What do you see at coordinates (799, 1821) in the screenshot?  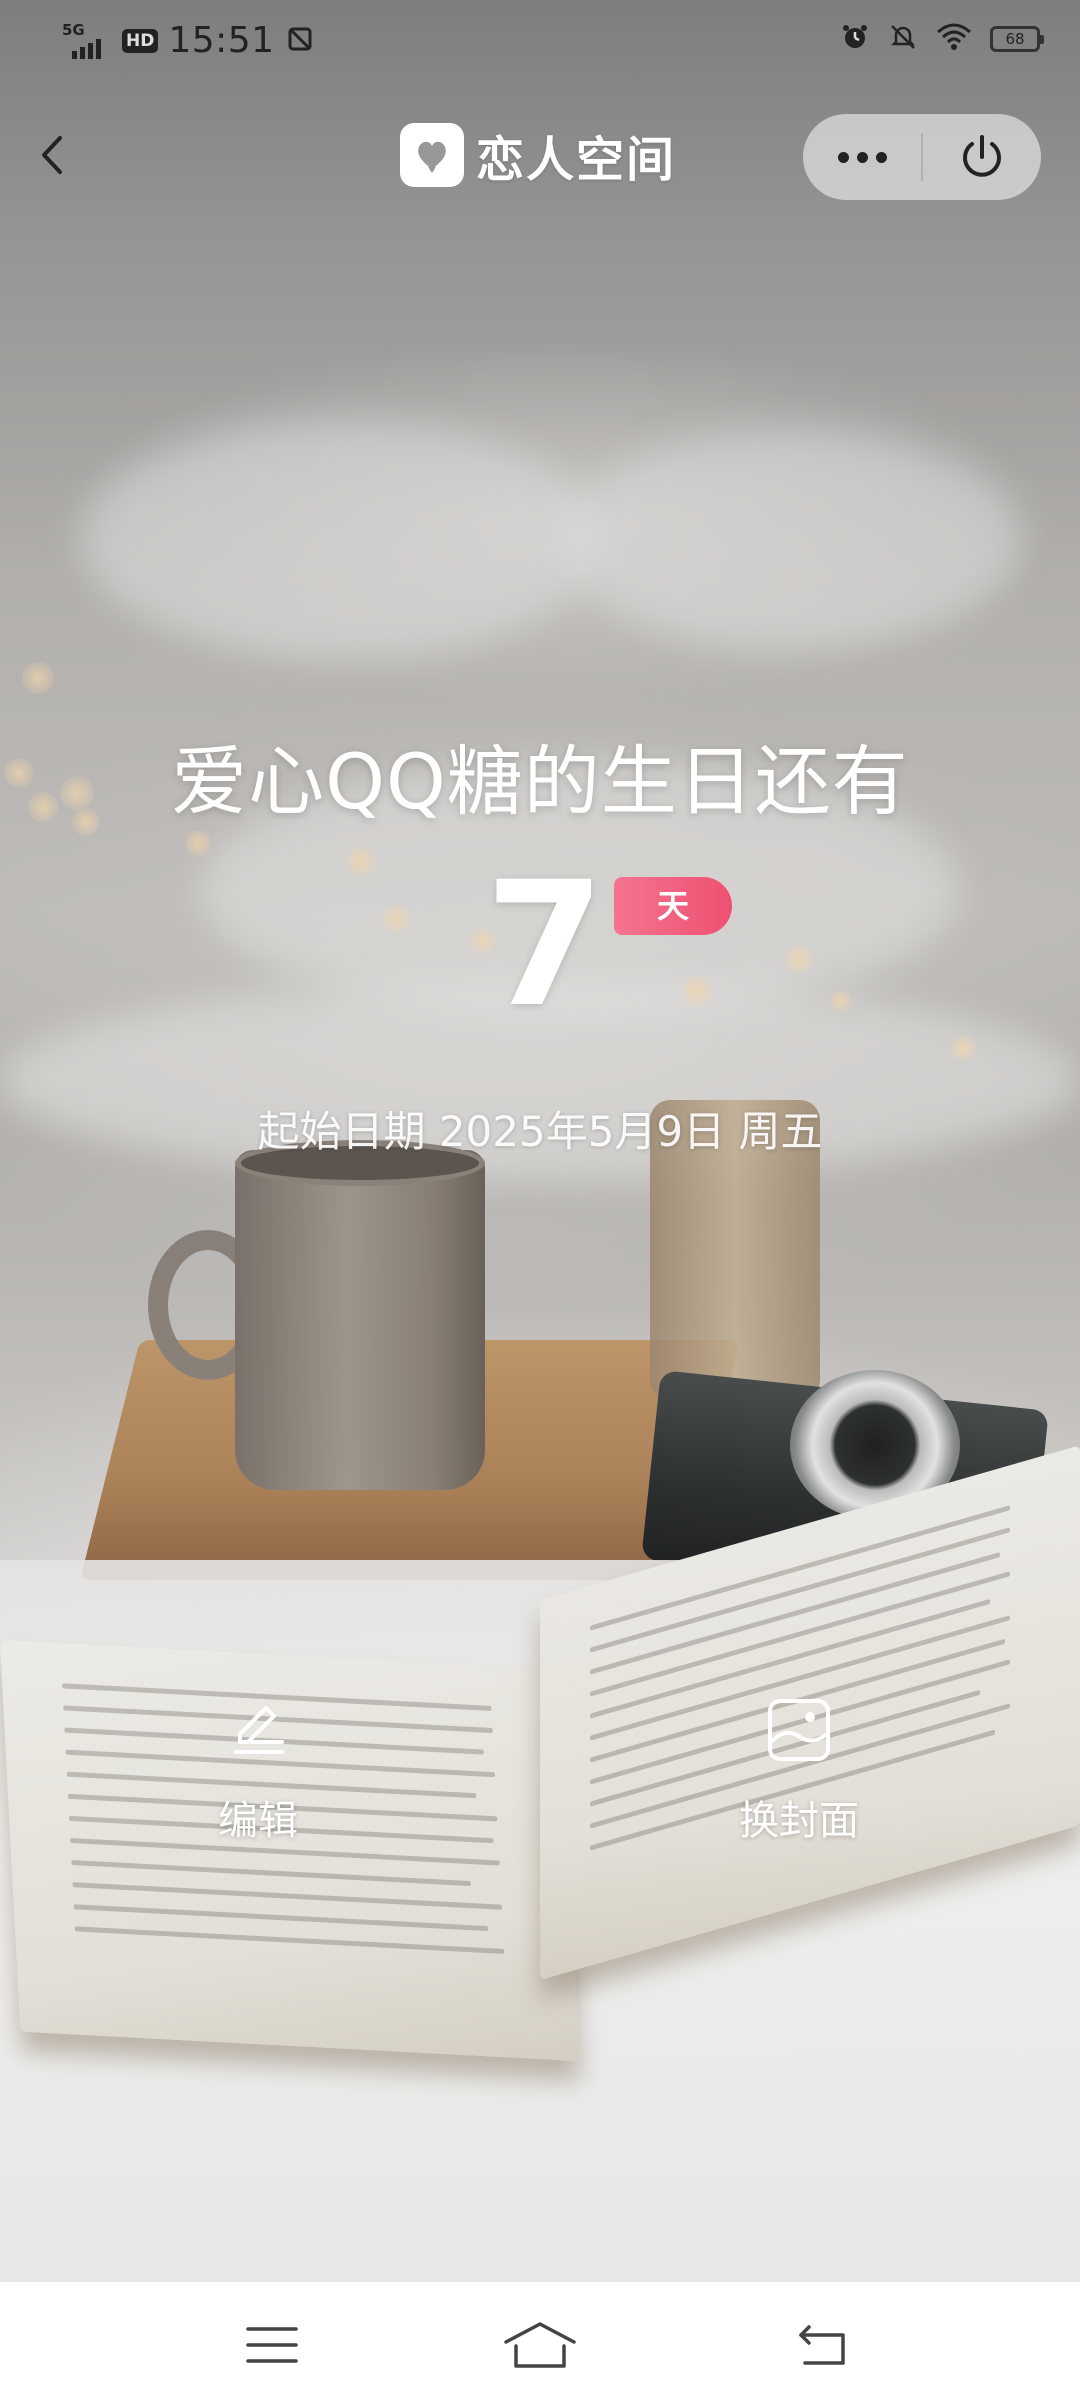 I see `change-cover-label: 换封面` at bounding box center [799, 1821].